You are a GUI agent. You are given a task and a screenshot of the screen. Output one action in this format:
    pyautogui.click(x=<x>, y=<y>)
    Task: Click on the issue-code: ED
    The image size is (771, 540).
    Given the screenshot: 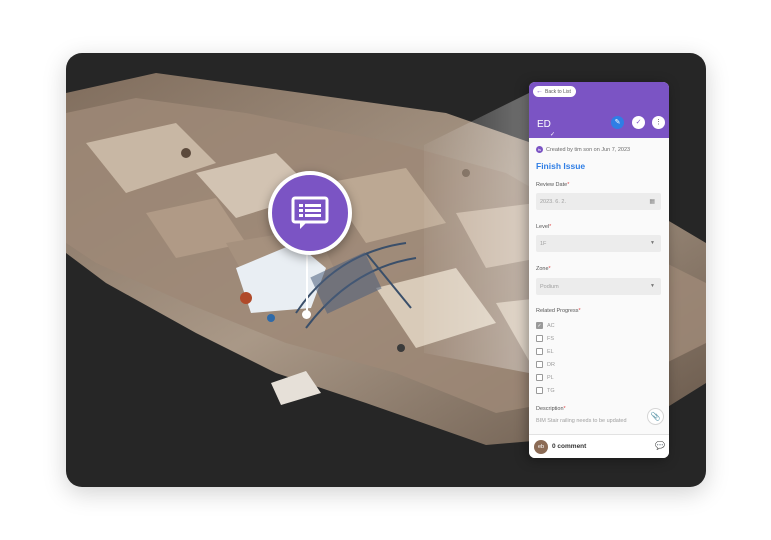 What is the action you would take?
    pyautogui.click(x=544, y=124)
    